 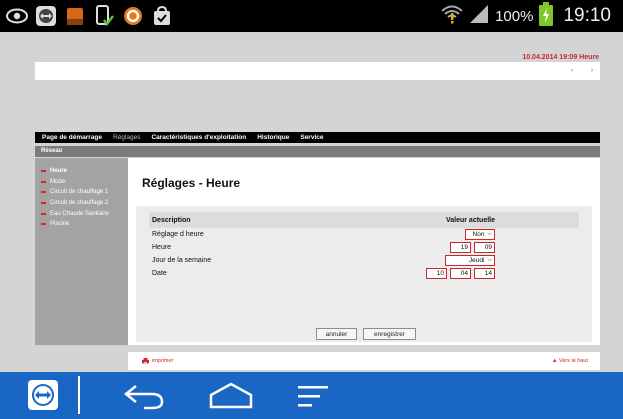 I want to click on sidebar-item-label: Circuit de chauffage 2, so click(x=79, y=203).